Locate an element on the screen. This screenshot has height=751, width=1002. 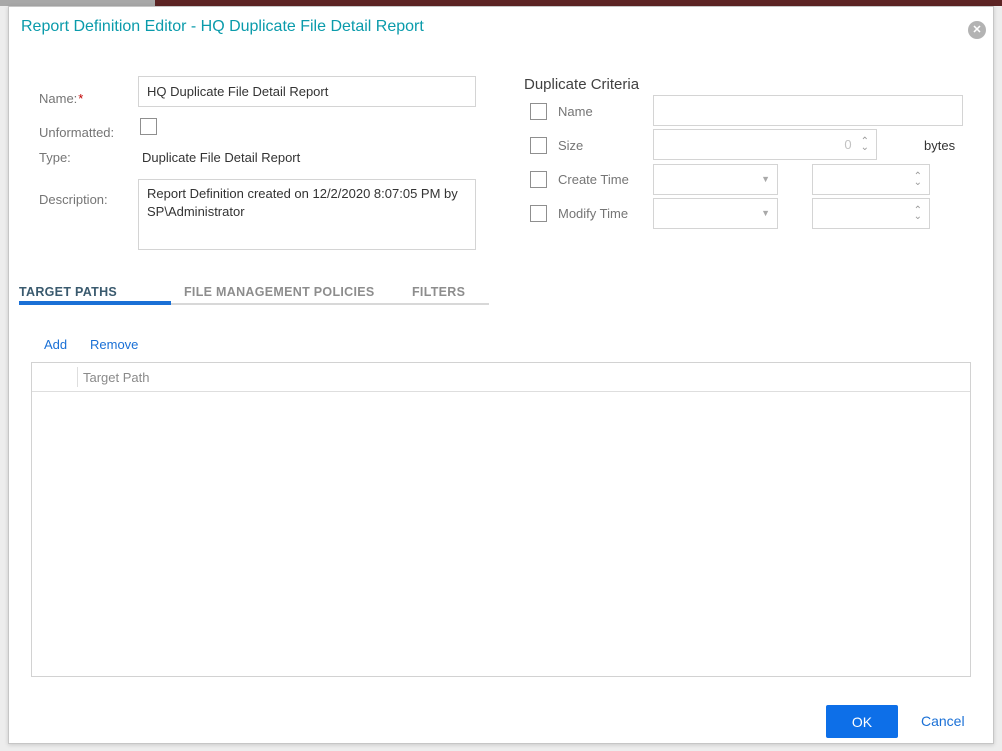
name-label: Name:* is located at coordinates (61, 98).